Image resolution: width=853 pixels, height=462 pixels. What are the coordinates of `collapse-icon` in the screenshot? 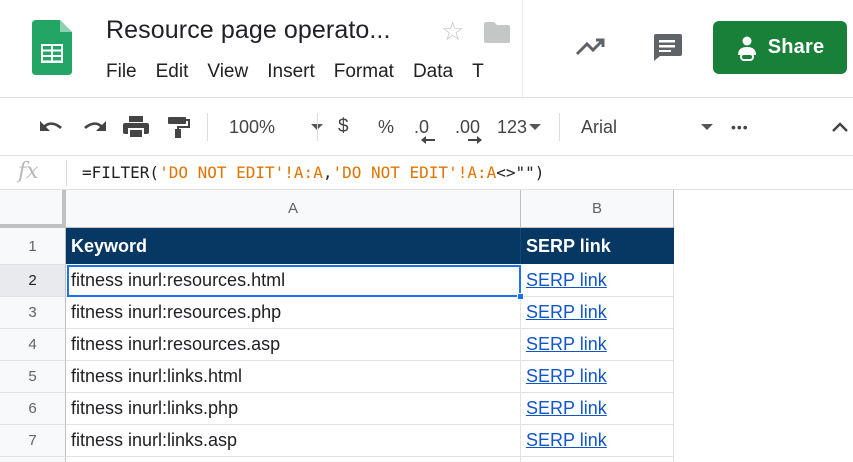 It's located at (840, 127).